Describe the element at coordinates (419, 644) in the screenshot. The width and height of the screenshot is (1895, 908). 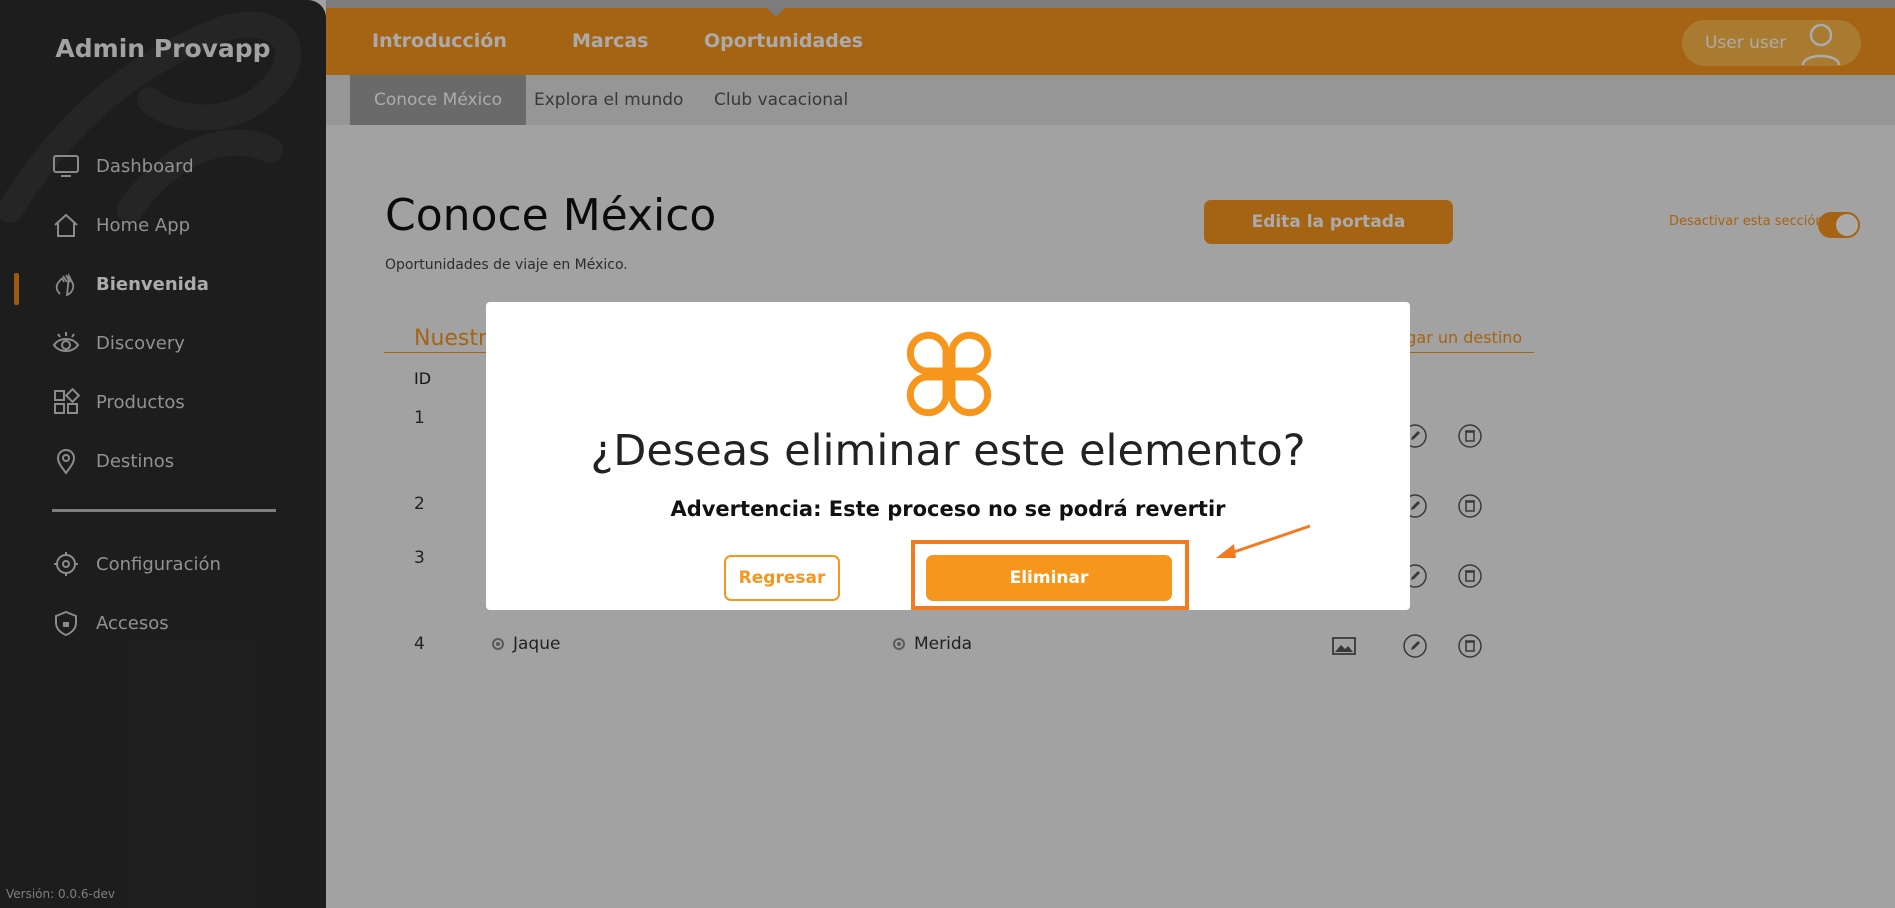
I see `row-id: 4` at that location.